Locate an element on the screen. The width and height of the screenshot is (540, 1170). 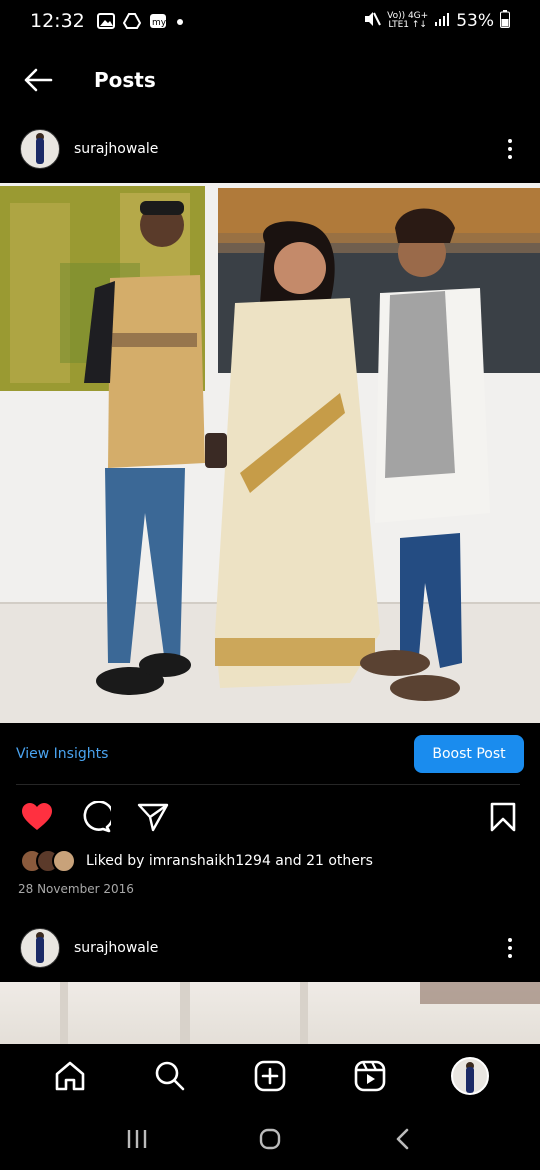
system-nav is located at coordinates (270, 1139).